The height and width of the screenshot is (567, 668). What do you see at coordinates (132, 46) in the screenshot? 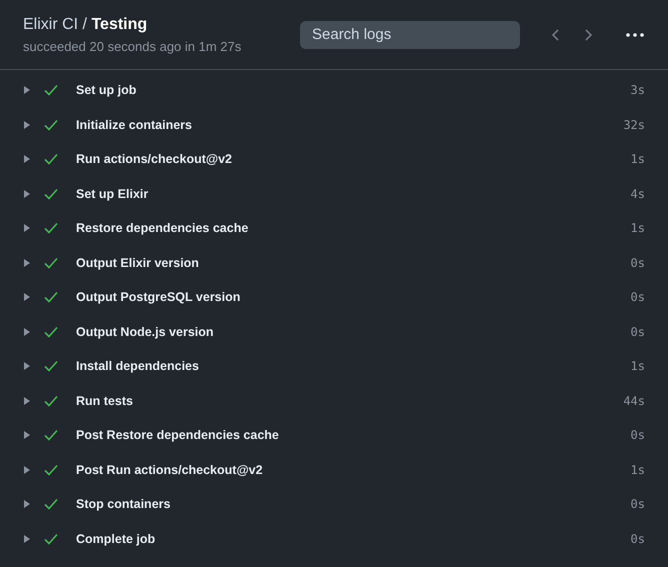
I see `job-status-text: succeeded 20 seconds ago in 1m 27s` at bounding box center [132, 46].